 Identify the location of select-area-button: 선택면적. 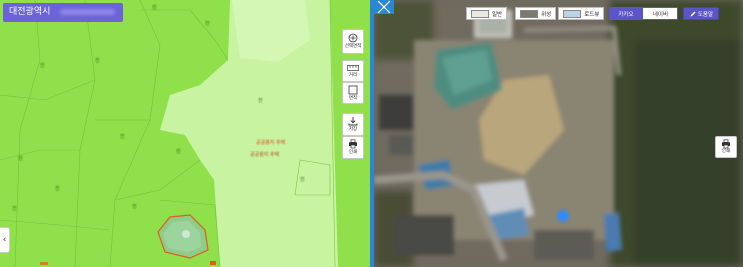
(353, 41).